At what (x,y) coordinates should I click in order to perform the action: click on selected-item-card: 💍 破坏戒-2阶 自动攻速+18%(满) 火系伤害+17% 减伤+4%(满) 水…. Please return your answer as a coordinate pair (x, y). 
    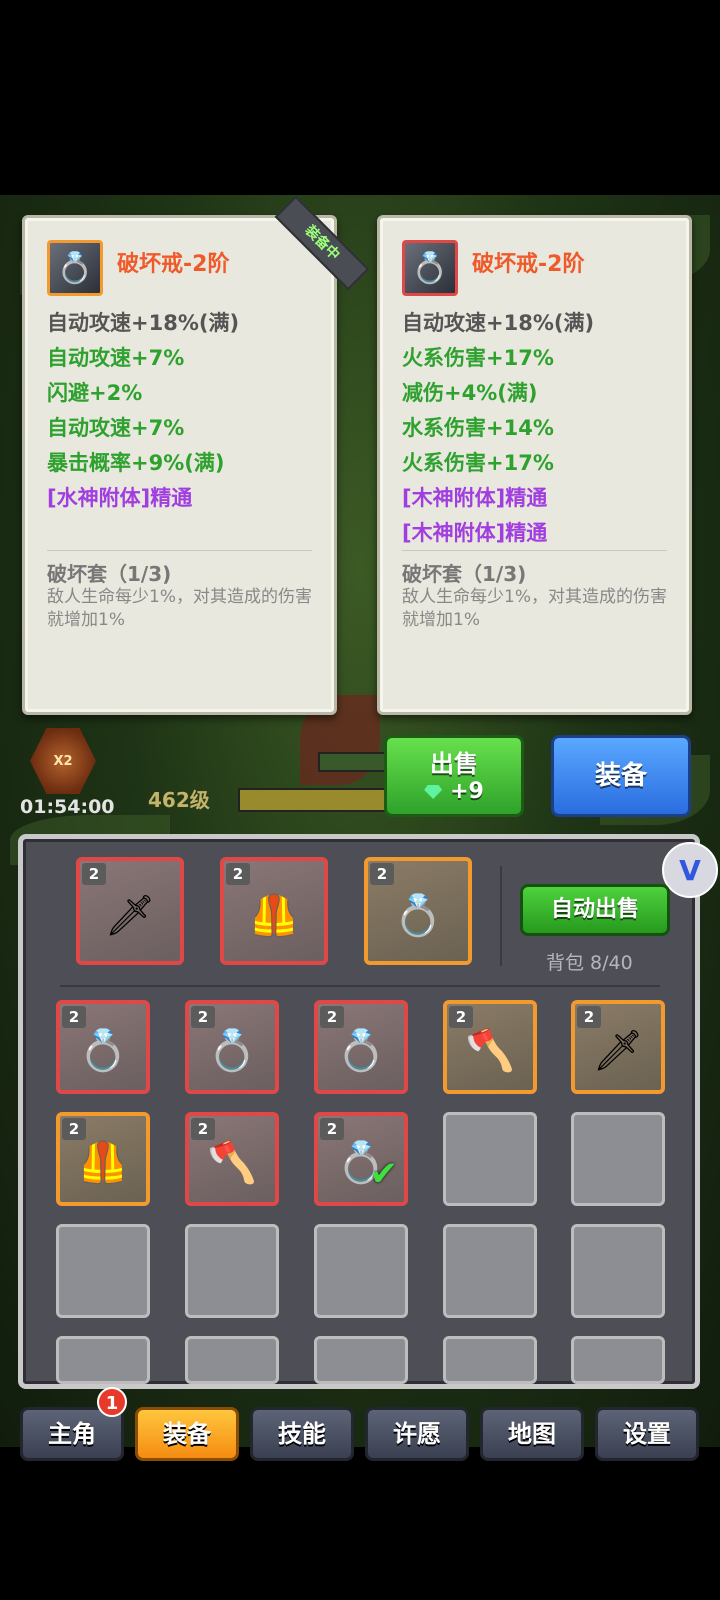
    Looking at the image, I should click on (534, 465).